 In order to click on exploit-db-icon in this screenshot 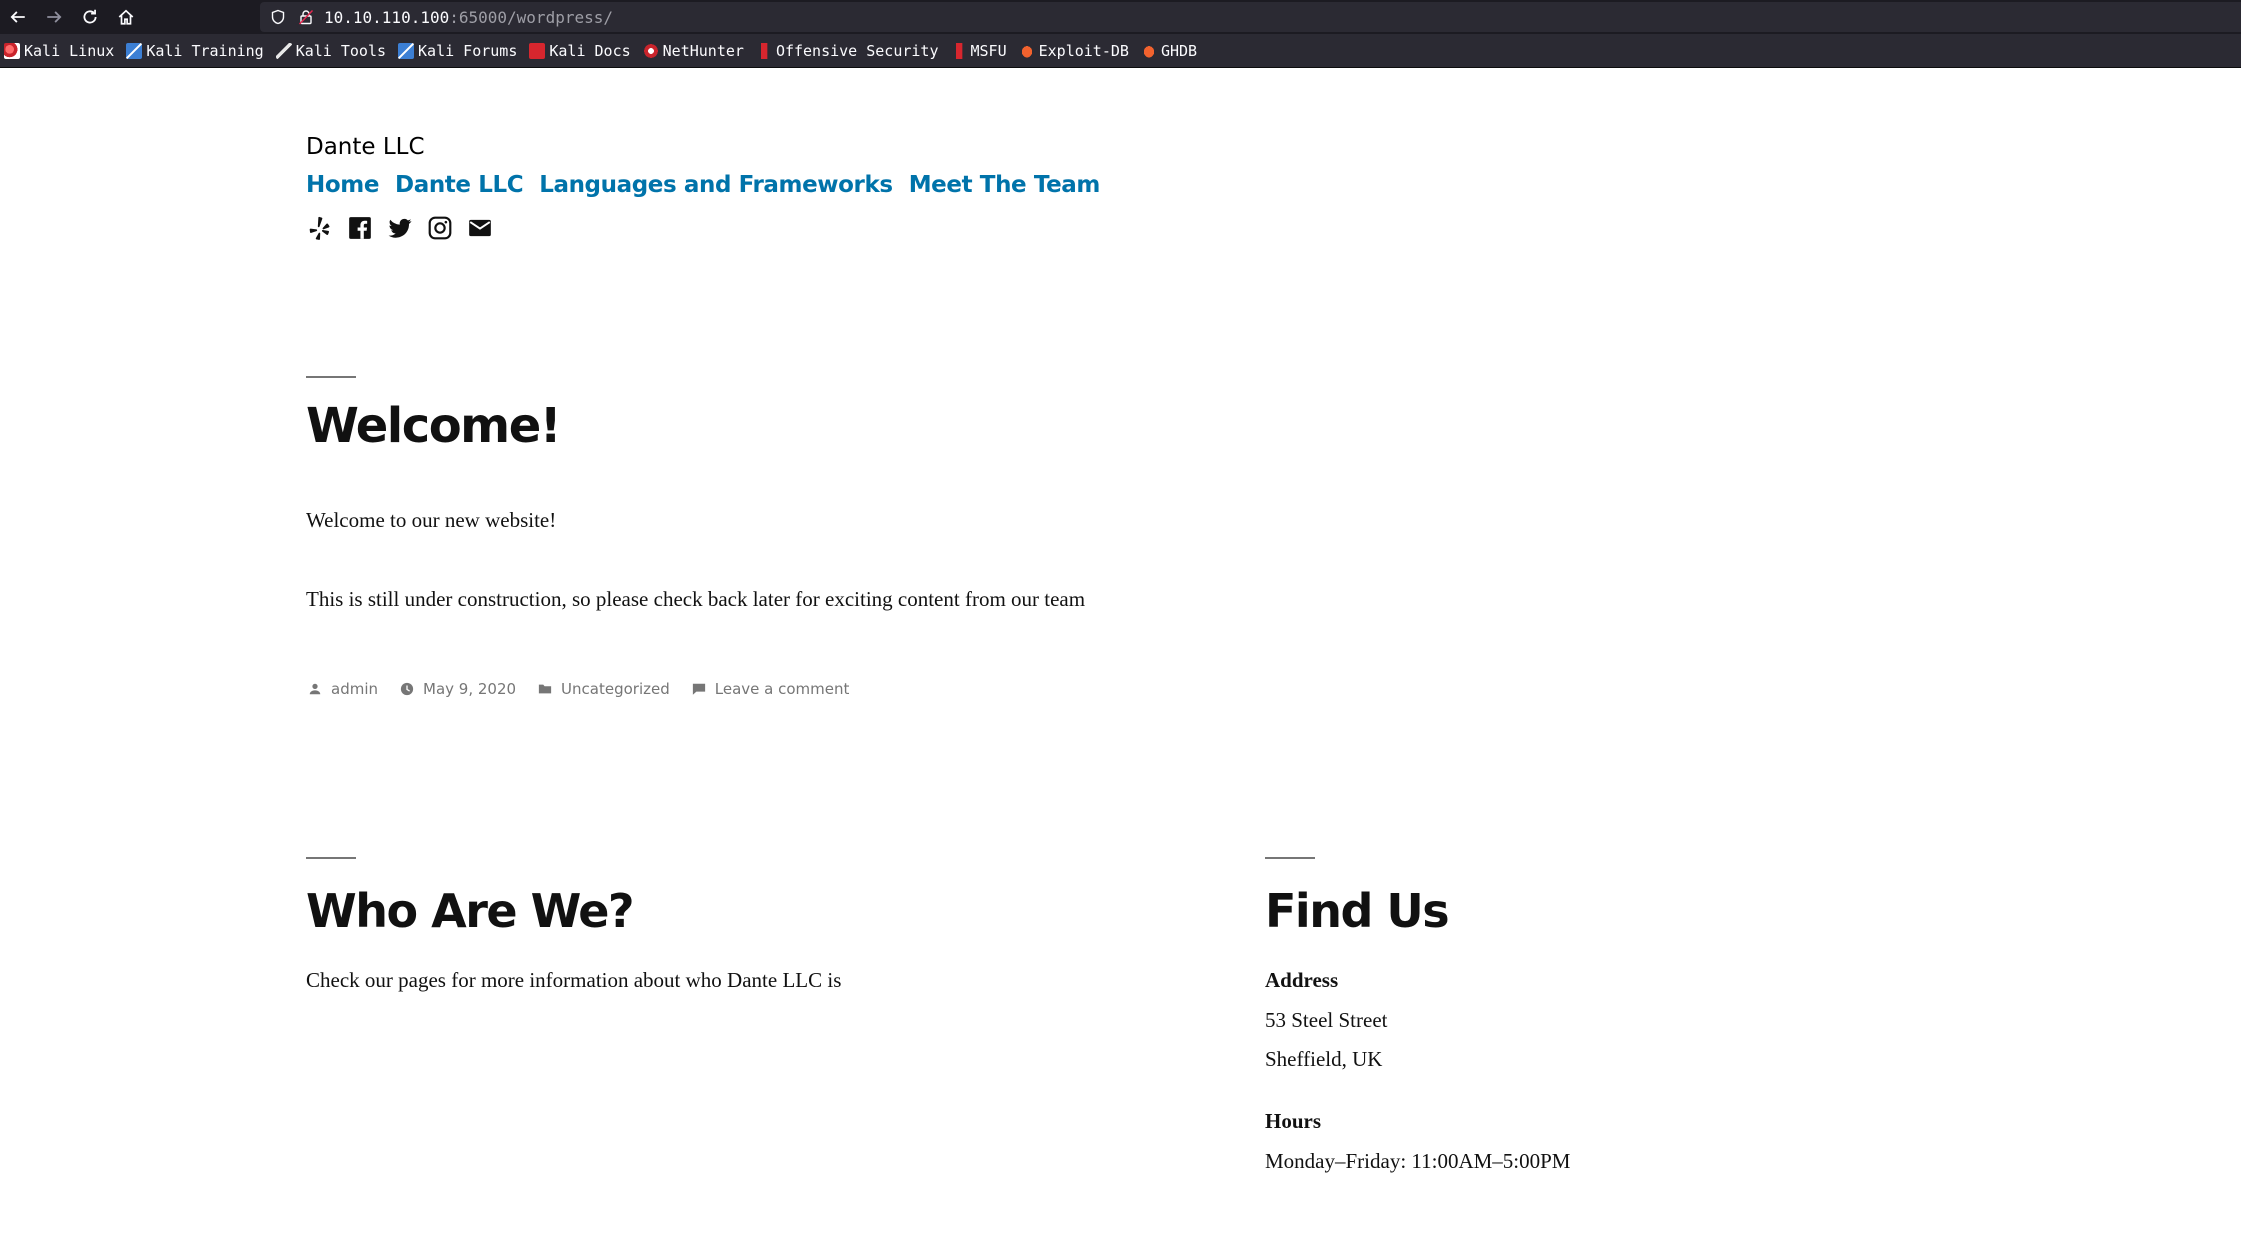, I will do `click(1026, 50)`.